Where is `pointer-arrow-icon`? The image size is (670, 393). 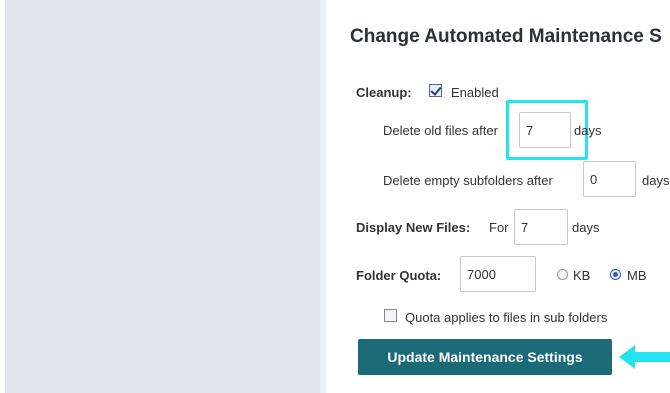 pointer-arrow-icon is located at coordinates (644, 357).